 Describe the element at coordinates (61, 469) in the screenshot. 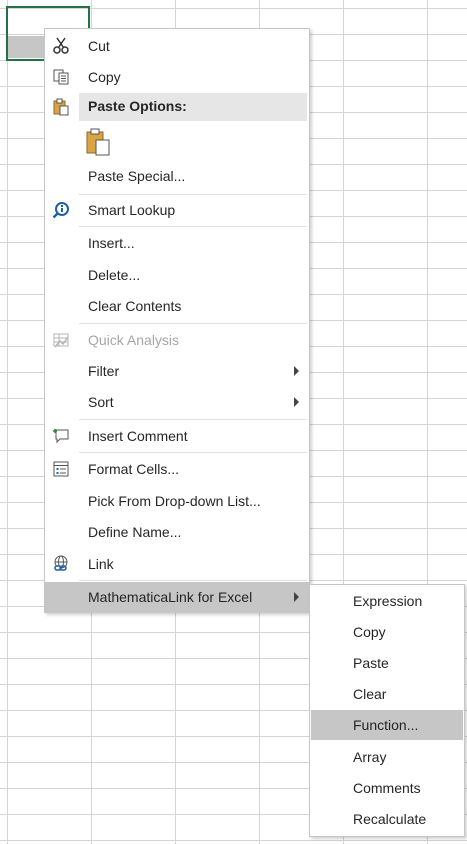

I see `format-cells-icon` at that location.